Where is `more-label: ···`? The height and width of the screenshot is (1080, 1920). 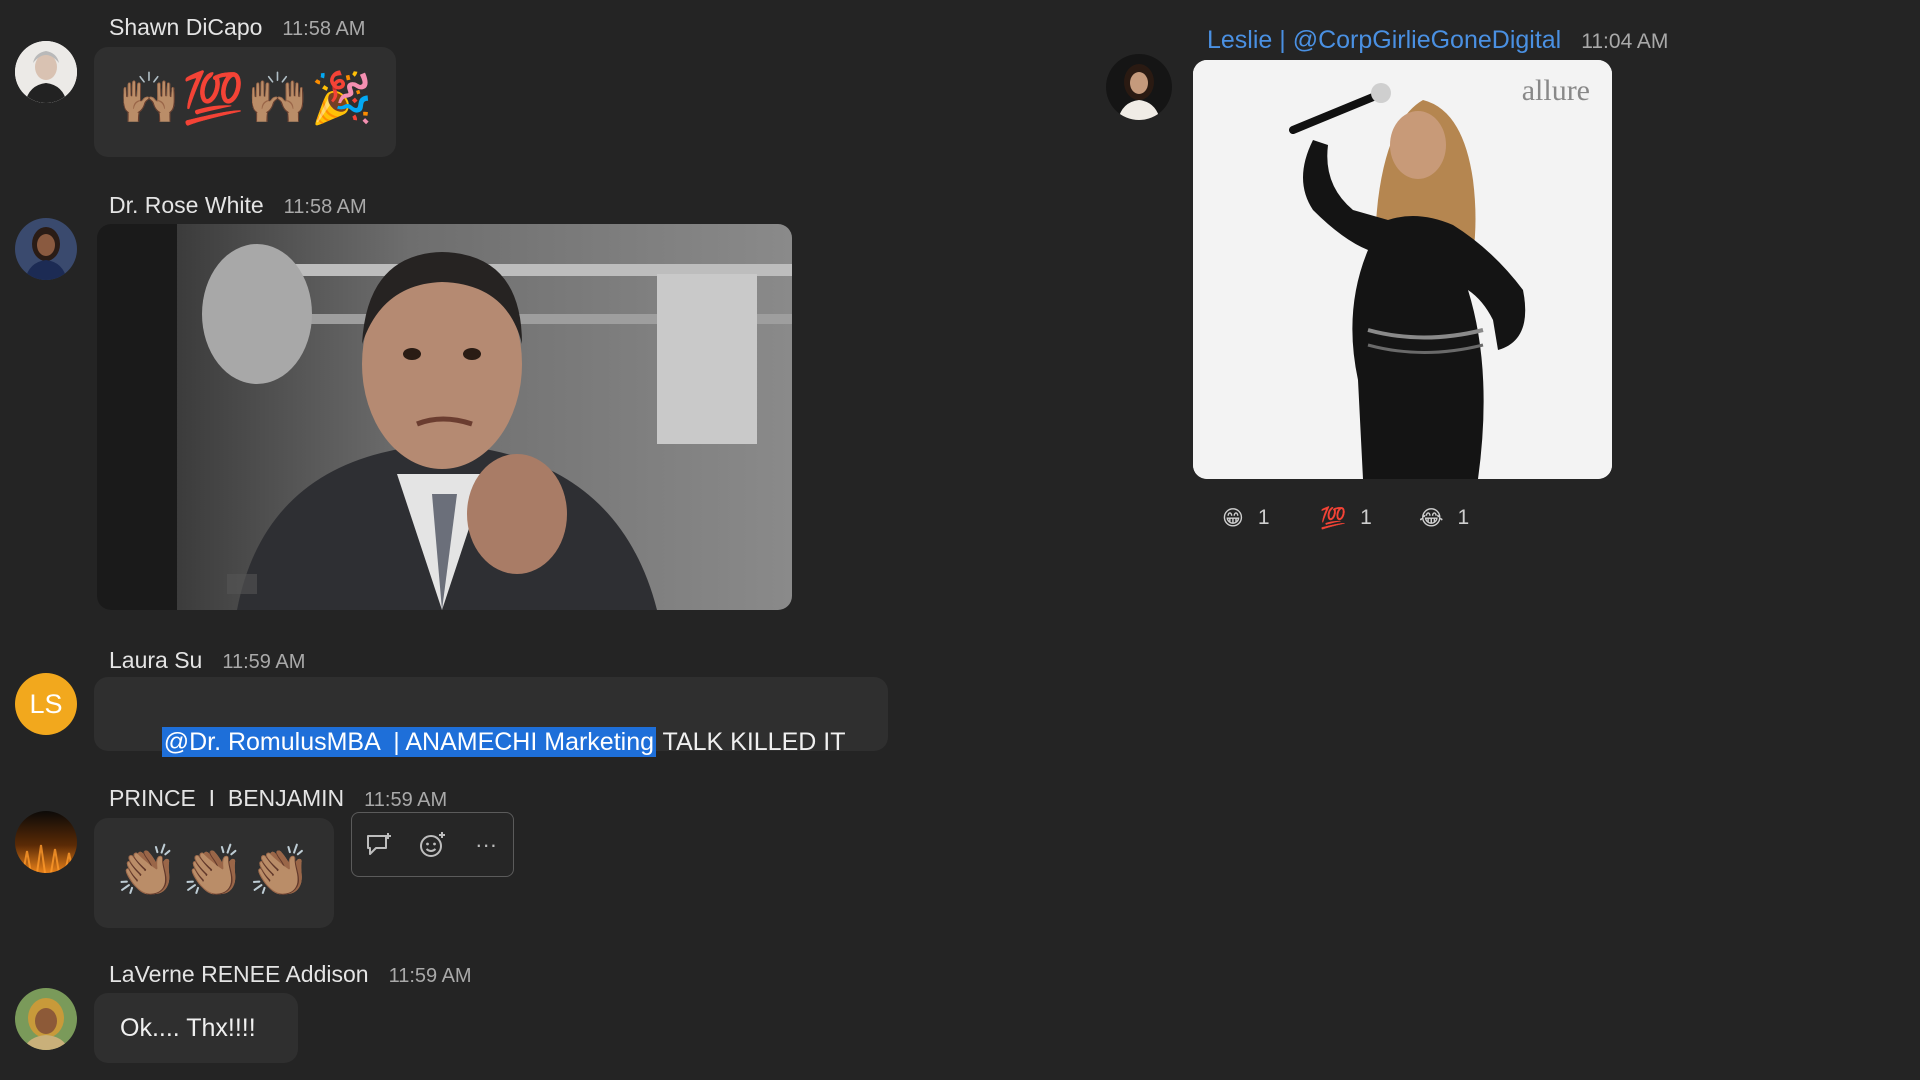 more-label: ··· is located at coordinates (486, 844).